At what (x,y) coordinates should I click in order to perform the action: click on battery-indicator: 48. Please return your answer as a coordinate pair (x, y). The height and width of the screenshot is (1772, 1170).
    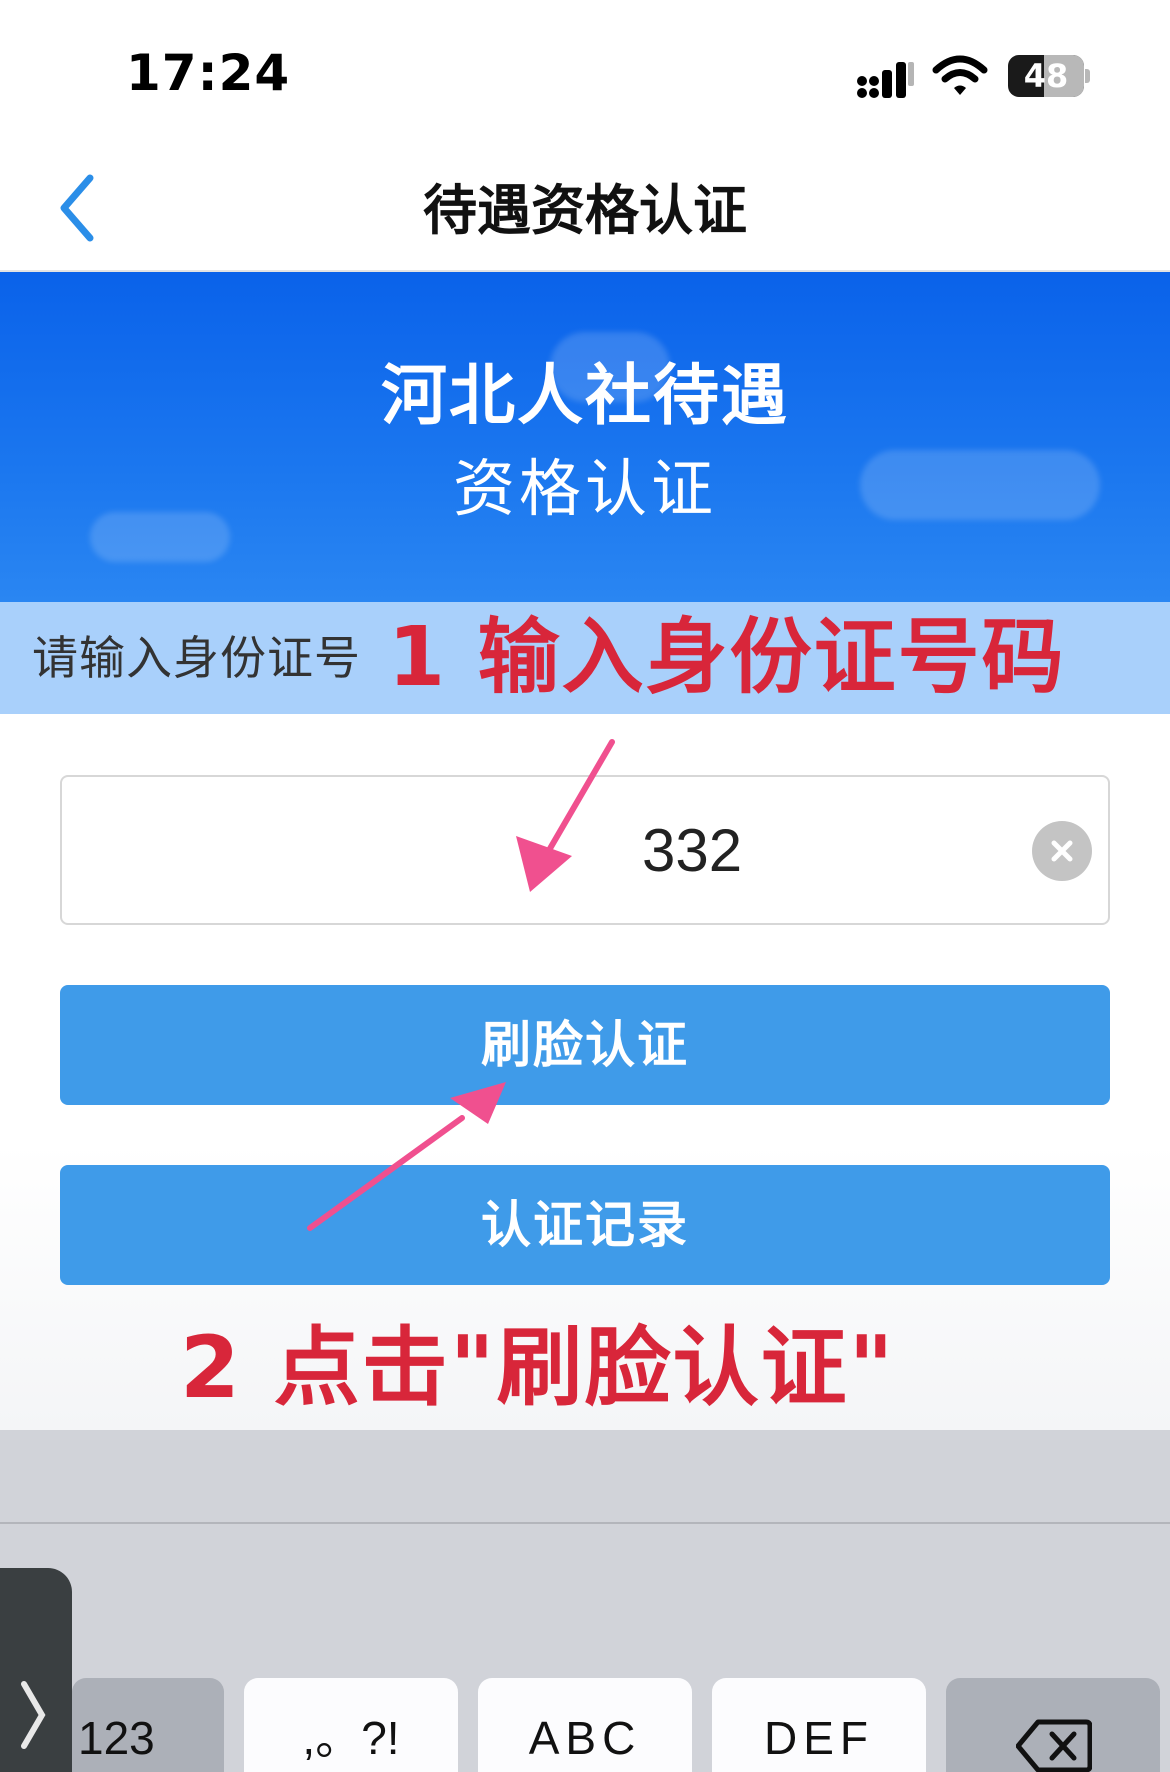
    Looking at the image, I should click on (1049, 76).